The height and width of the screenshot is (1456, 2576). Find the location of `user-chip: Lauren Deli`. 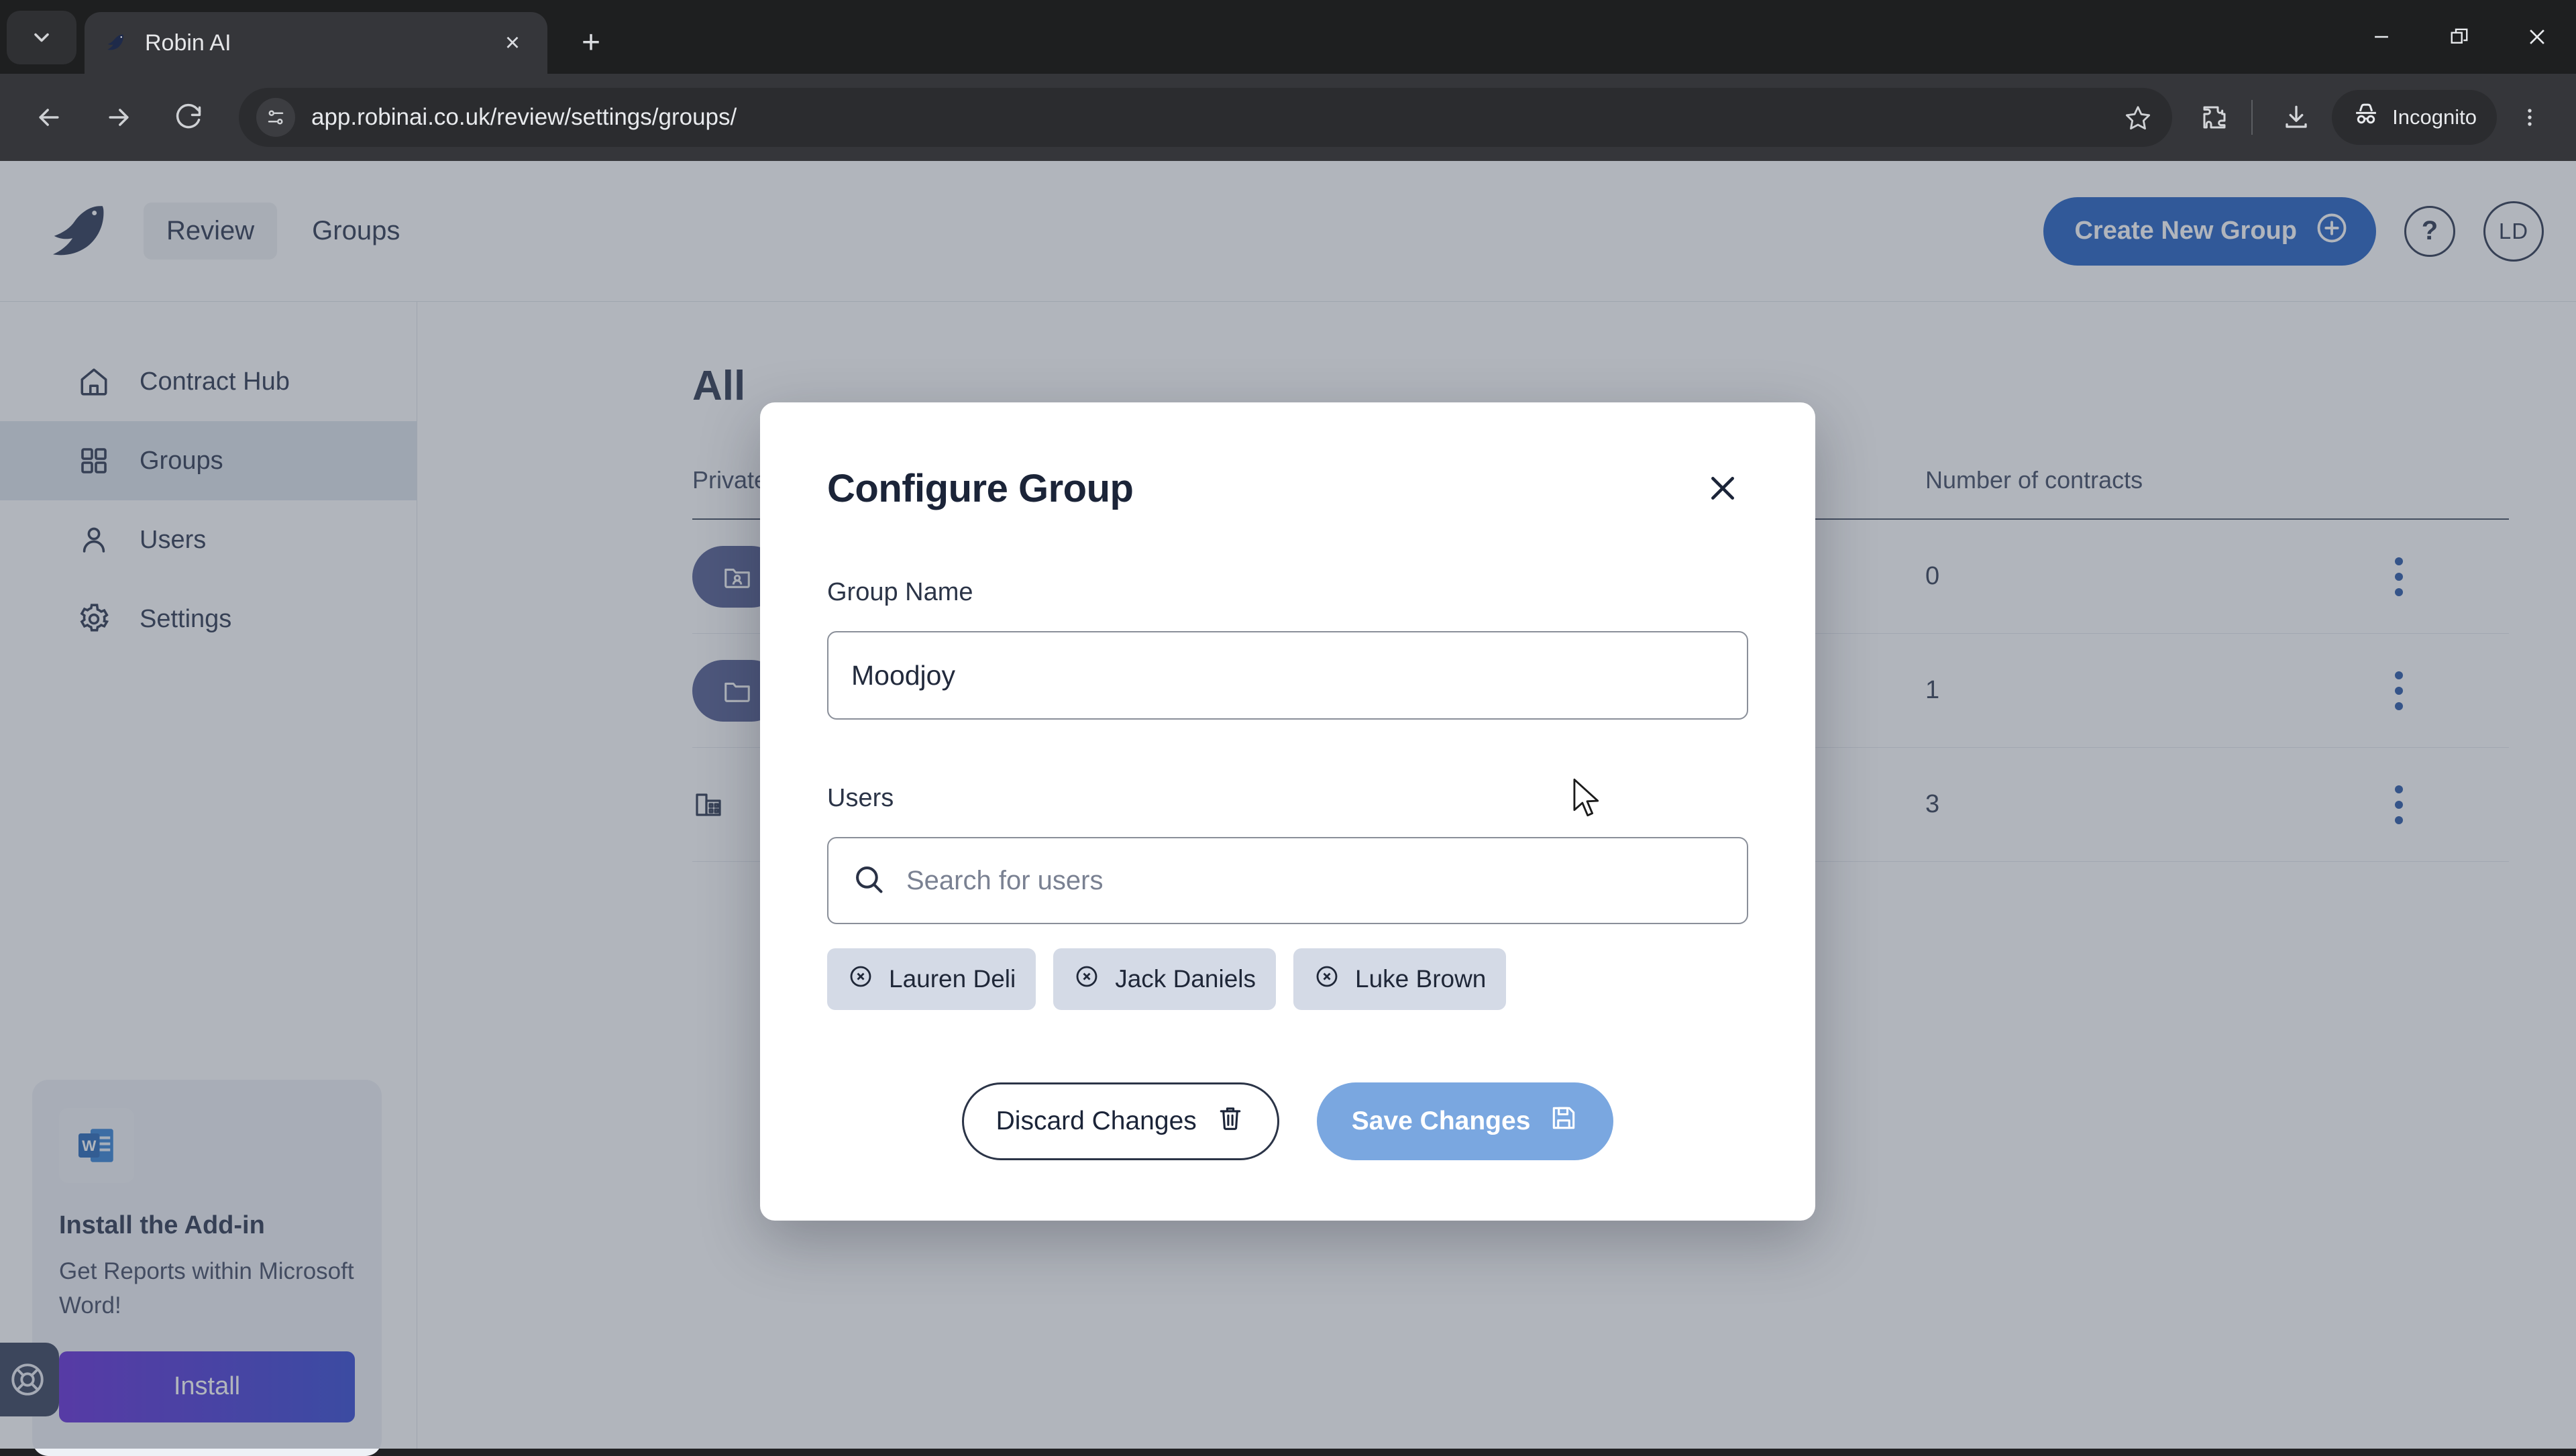

user-chip: Lauren Deli is located at coordinates (931, 979).